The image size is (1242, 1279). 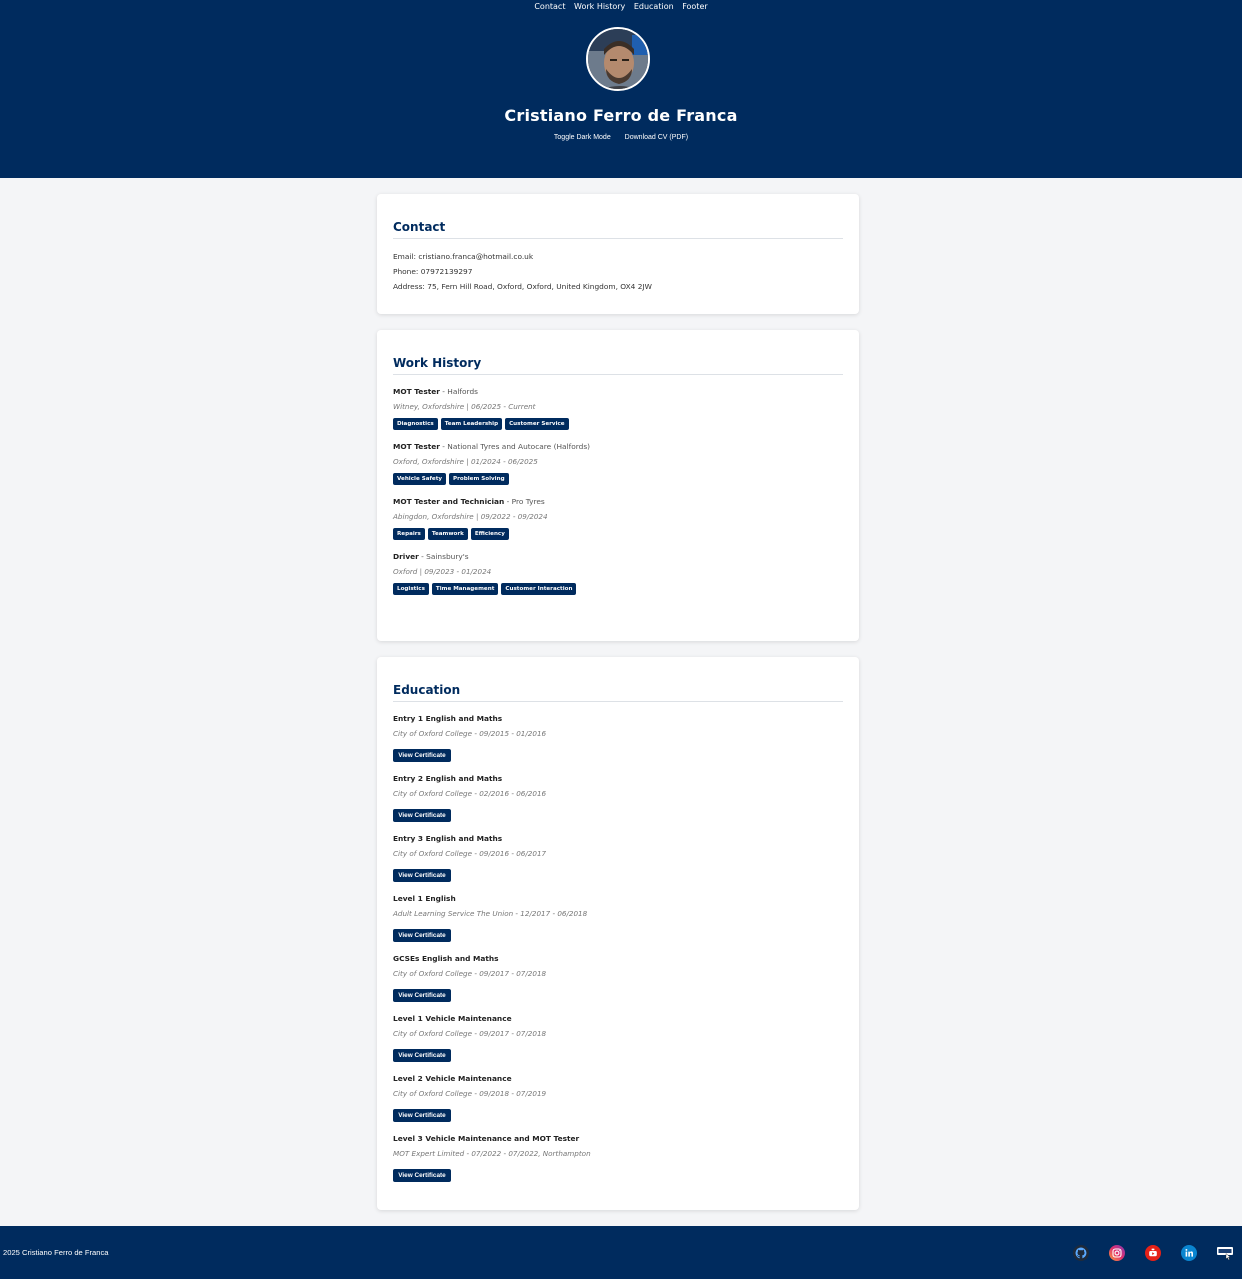 What do you see at coordinates (459, 391) in the screenshot?
I see `job-company: - Halfords` at bounding box center [459, 391].